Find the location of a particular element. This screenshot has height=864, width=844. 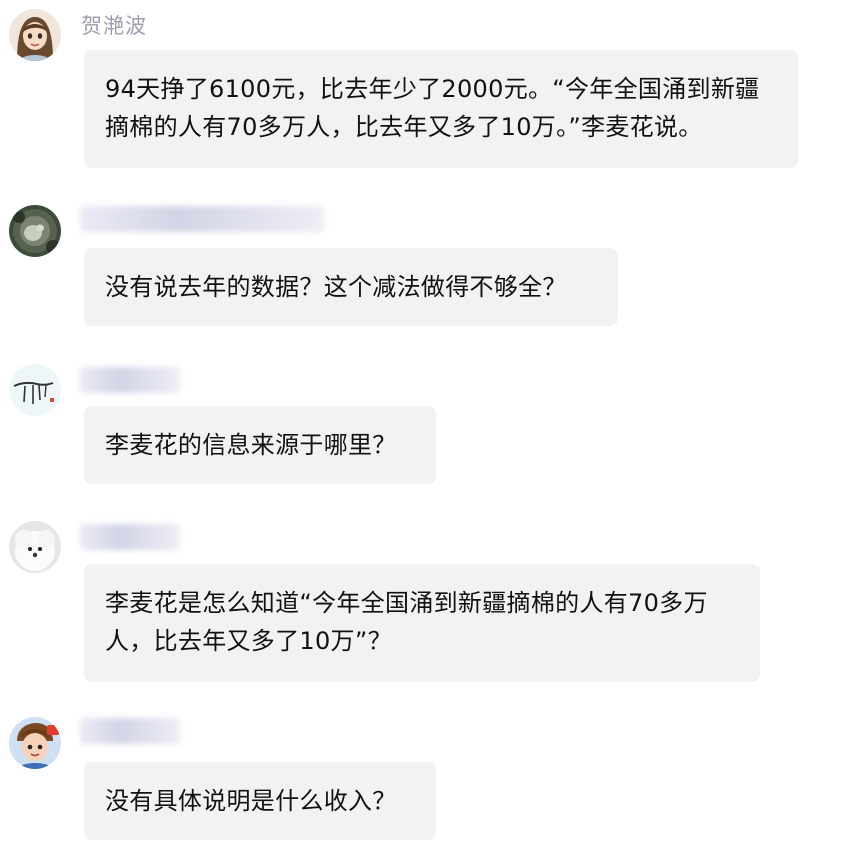

comment-text: 李麦花的信息来源于哪里？ is located at coordinates (251, 445).